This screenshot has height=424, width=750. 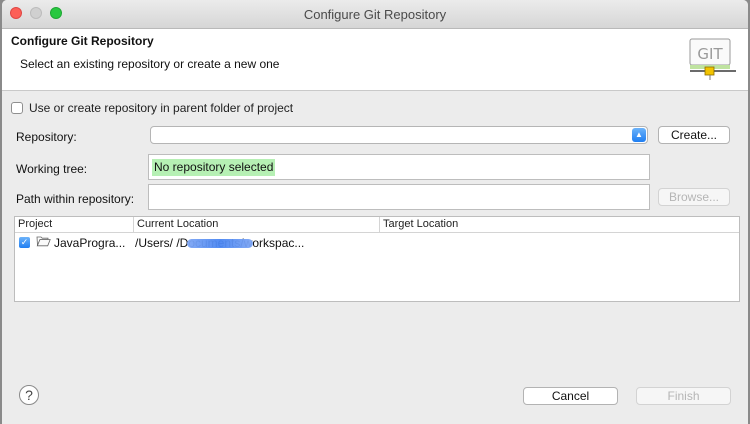 What do you see at coordinates (220, 243) in the screenshot?
I see `redacted-username` at bounding box center [220, 243].